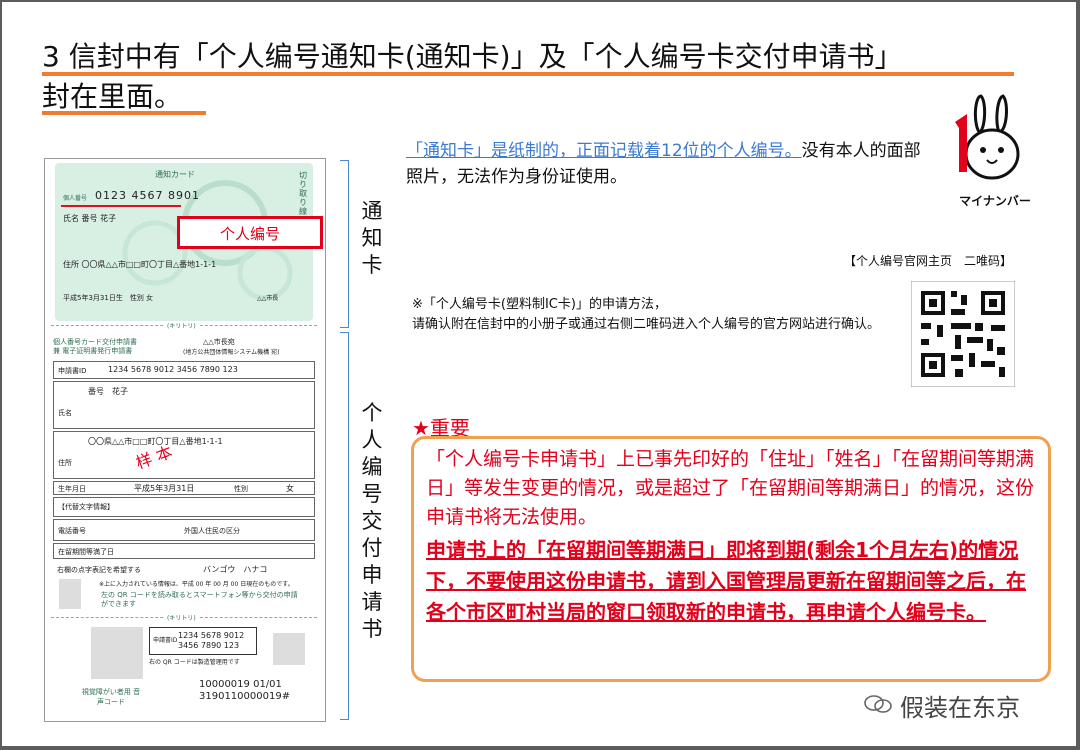 Image resolution: width=1080 pixels, height=750 pixels. Describe the element at coordinates (219, 342) in the screenshot. I see `form-issuer: △△市長宛` at that location.